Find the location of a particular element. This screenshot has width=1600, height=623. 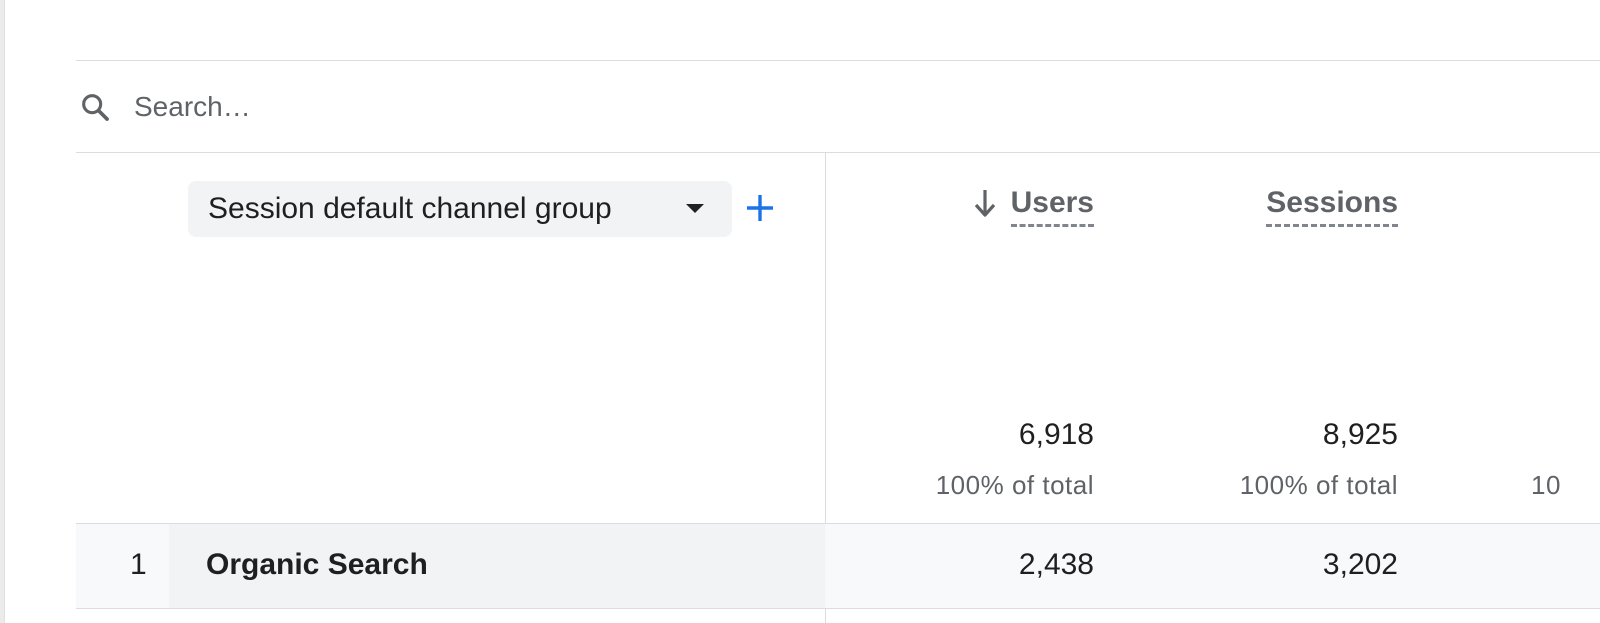

search-icon is located at coordinates (95, 107).